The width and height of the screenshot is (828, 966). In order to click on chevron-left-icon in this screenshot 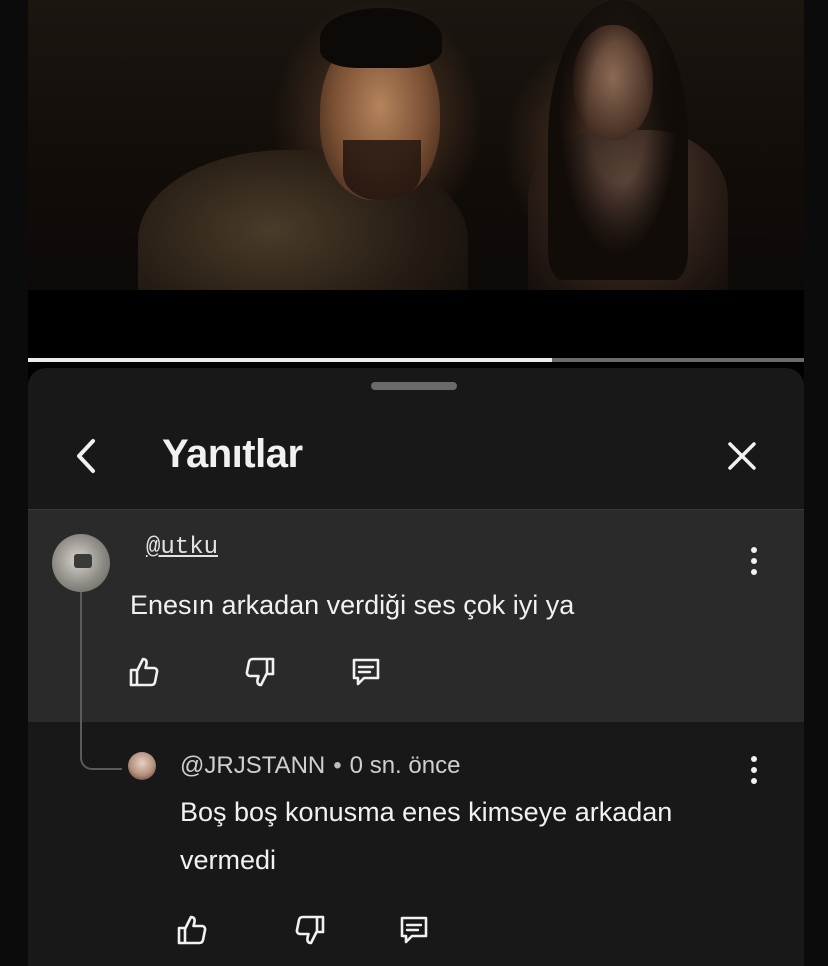, I will do `click(86, 456)`.